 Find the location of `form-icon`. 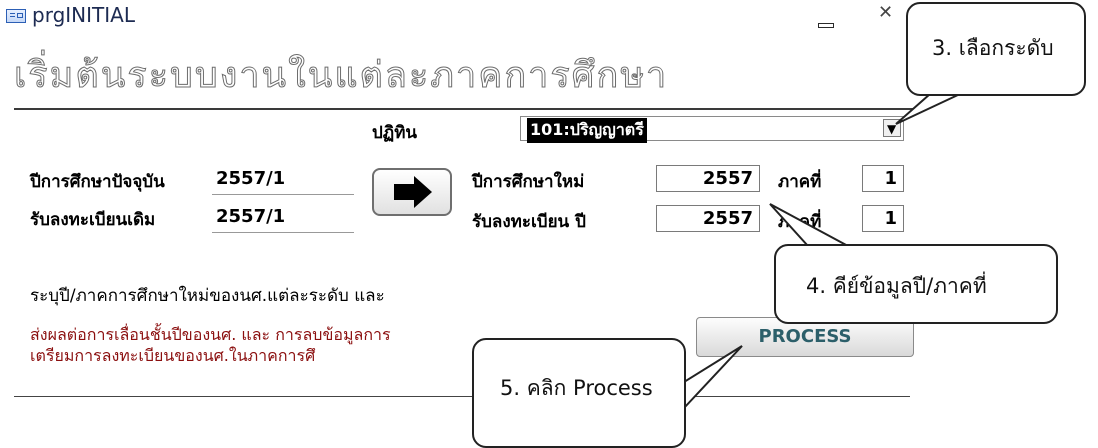

form-icon is located at coordinates (16, 16).